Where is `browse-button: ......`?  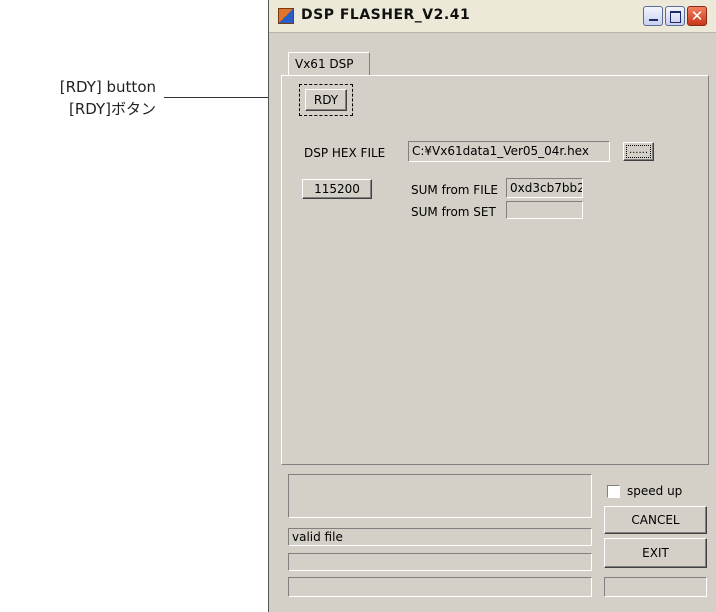
browse-button: ...... is located at coordinates (638, 151).